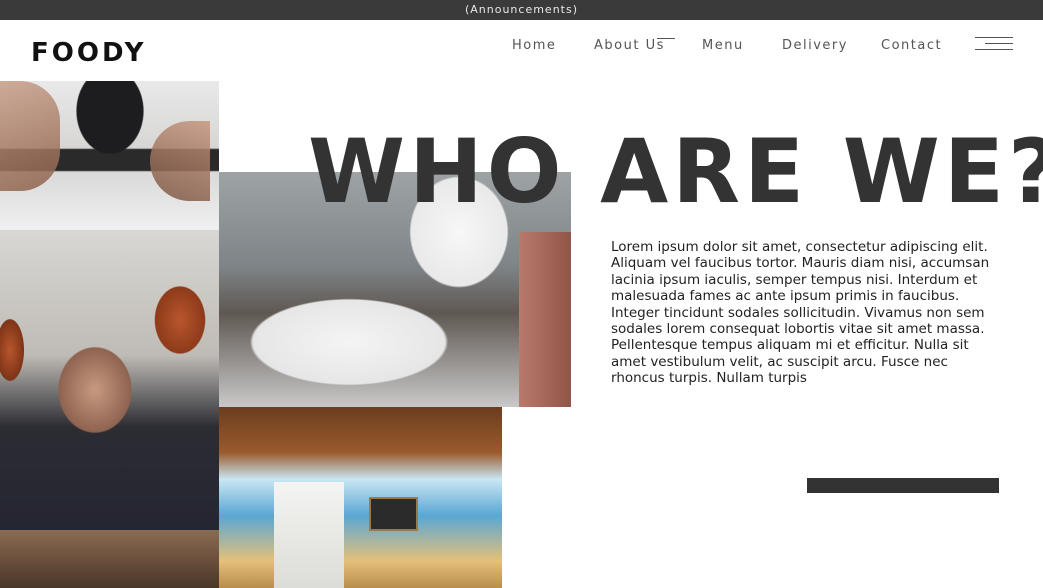 Image resolution: width=1043 pixels, height=588 pixels. I want to click on nav-menu: Menu, so click(723, 45).